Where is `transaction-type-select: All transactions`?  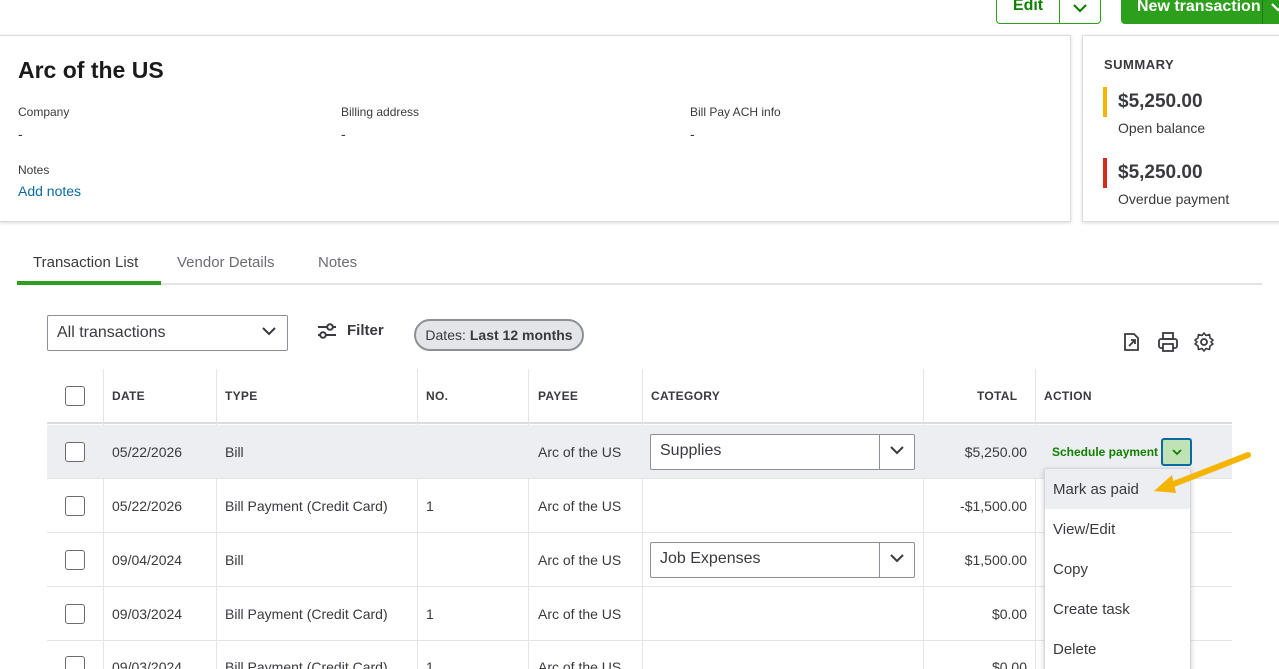 transaction-type-select: All transactions is located at coordinates (167, 333).